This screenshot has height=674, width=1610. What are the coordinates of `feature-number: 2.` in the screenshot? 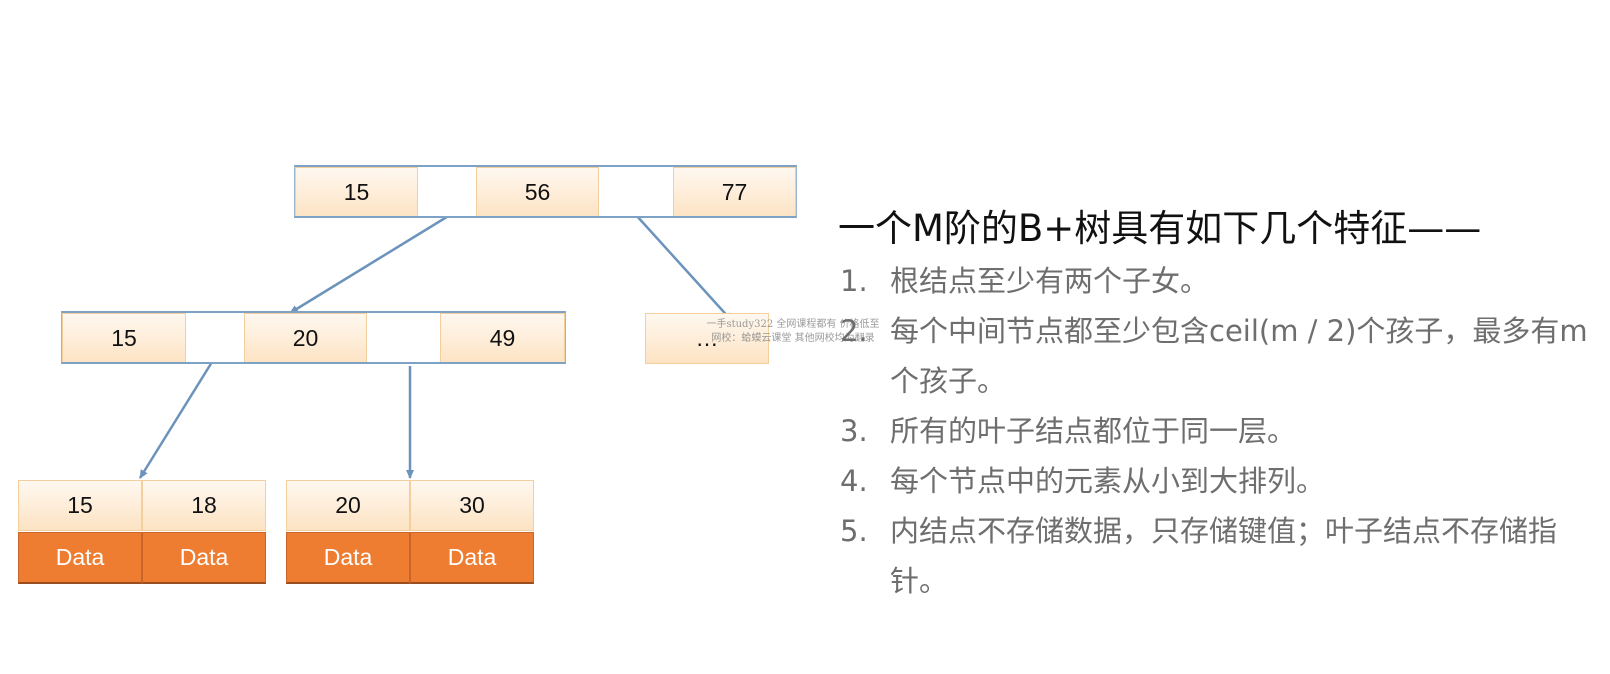 It's located at (854, 331).